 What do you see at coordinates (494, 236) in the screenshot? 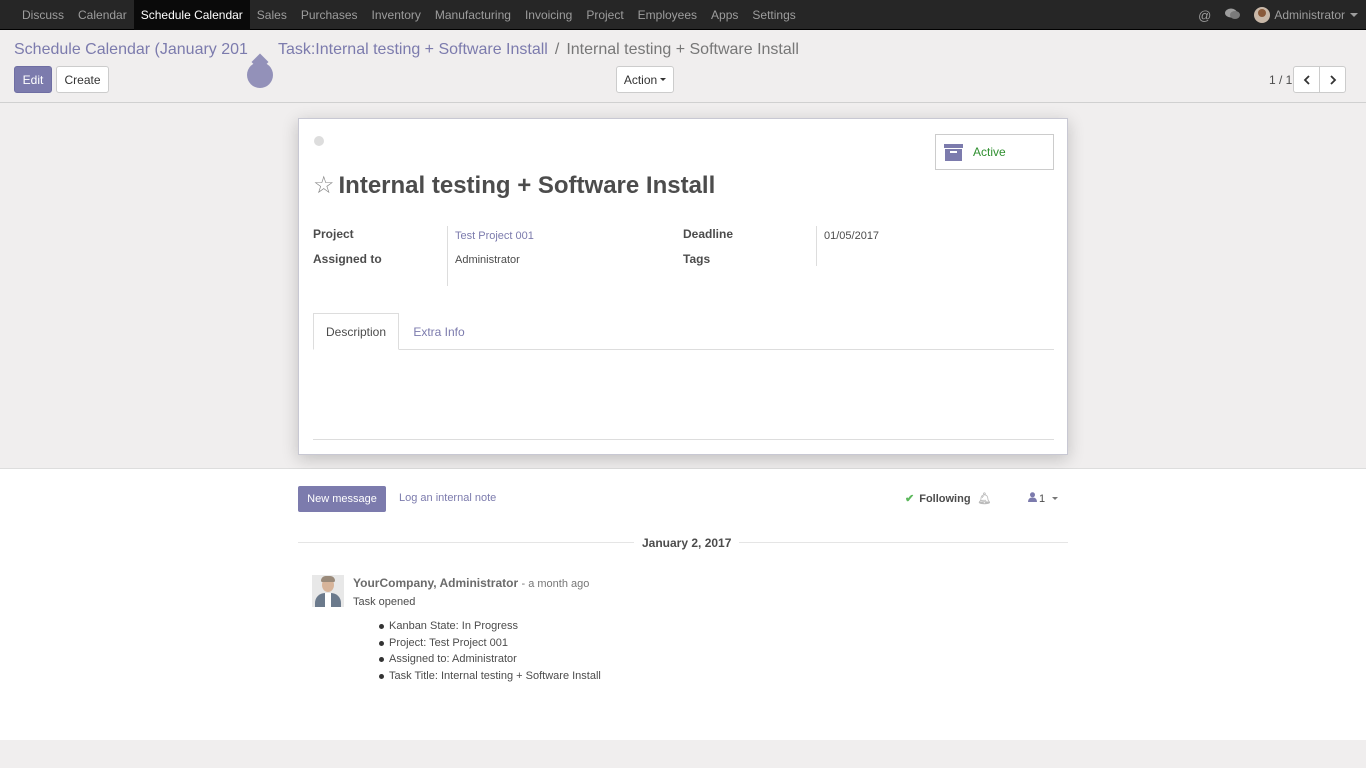
I see `project-field: Test Project 001` at bounding box center [494, 236].